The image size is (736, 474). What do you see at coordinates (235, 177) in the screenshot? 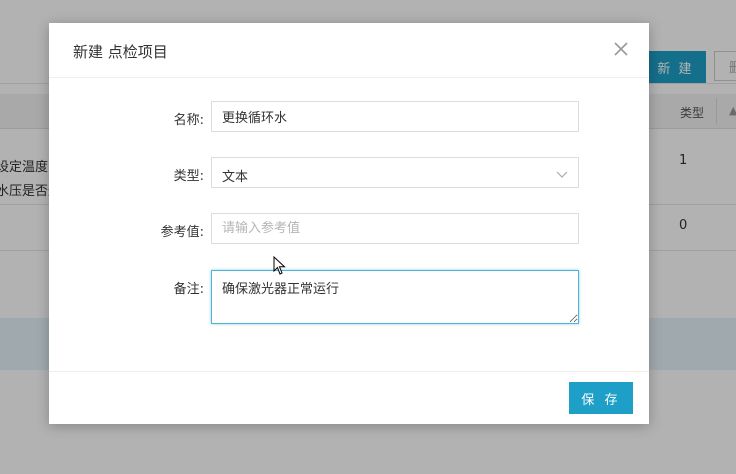
I see `type-select-value: 文本` at bounding box center [235, 177].